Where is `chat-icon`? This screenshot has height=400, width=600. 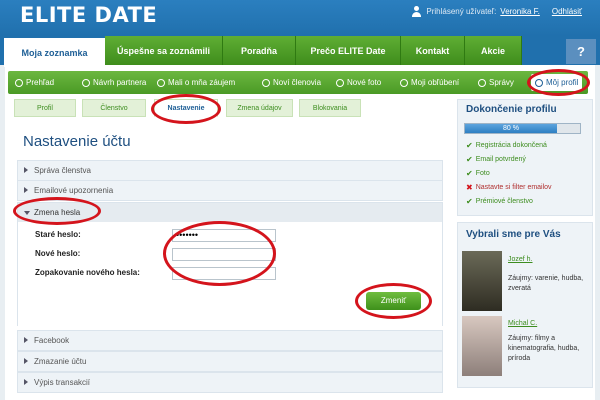
chat-icon is located at coordinates (482, 82).